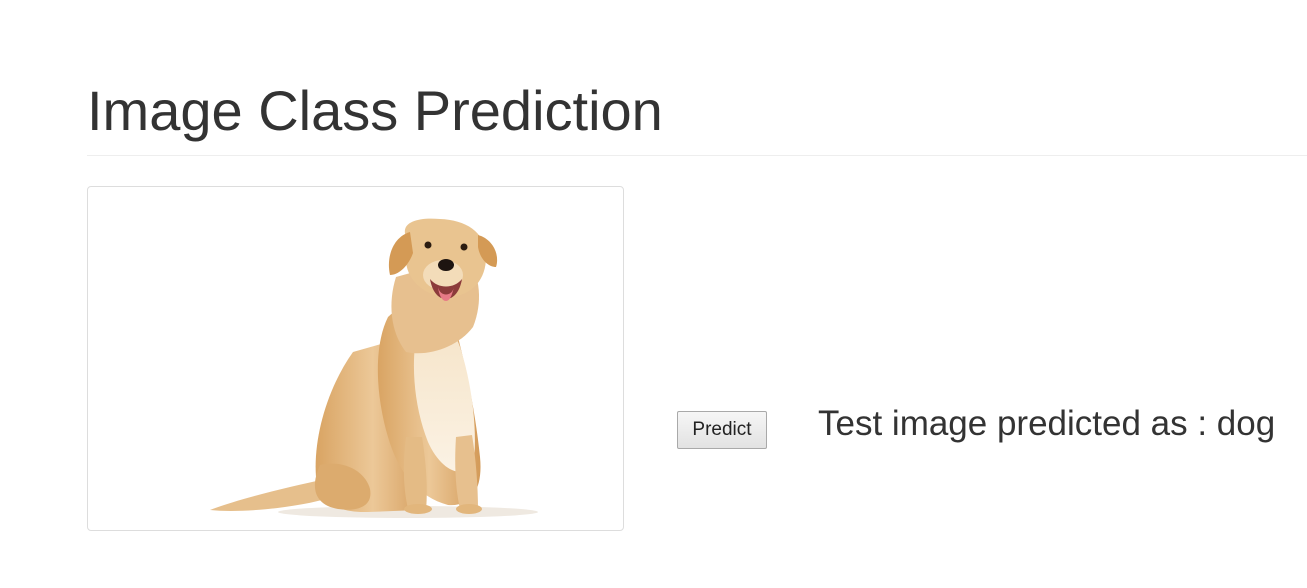 The width and height of the screenshot is (1307, 588). What do you see at coordinates (375, 110) in the screenshot?
I see `page-title: Image Class Prediction` at bounding box center [375, 110].